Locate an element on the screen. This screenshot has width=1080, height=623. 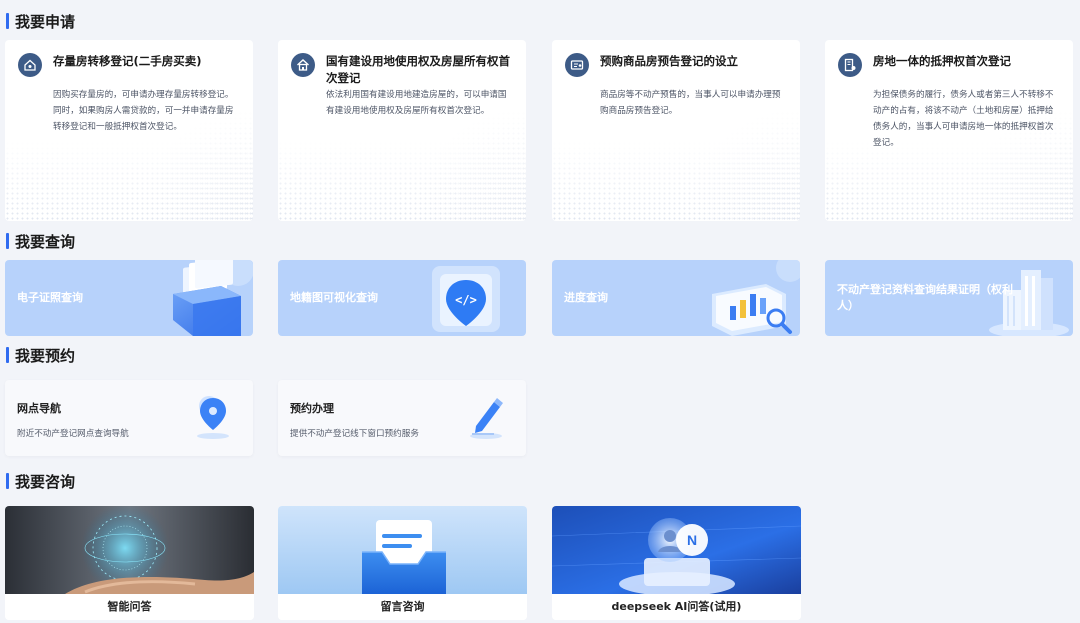
house-key-icon is located at coordinates (30, 65).